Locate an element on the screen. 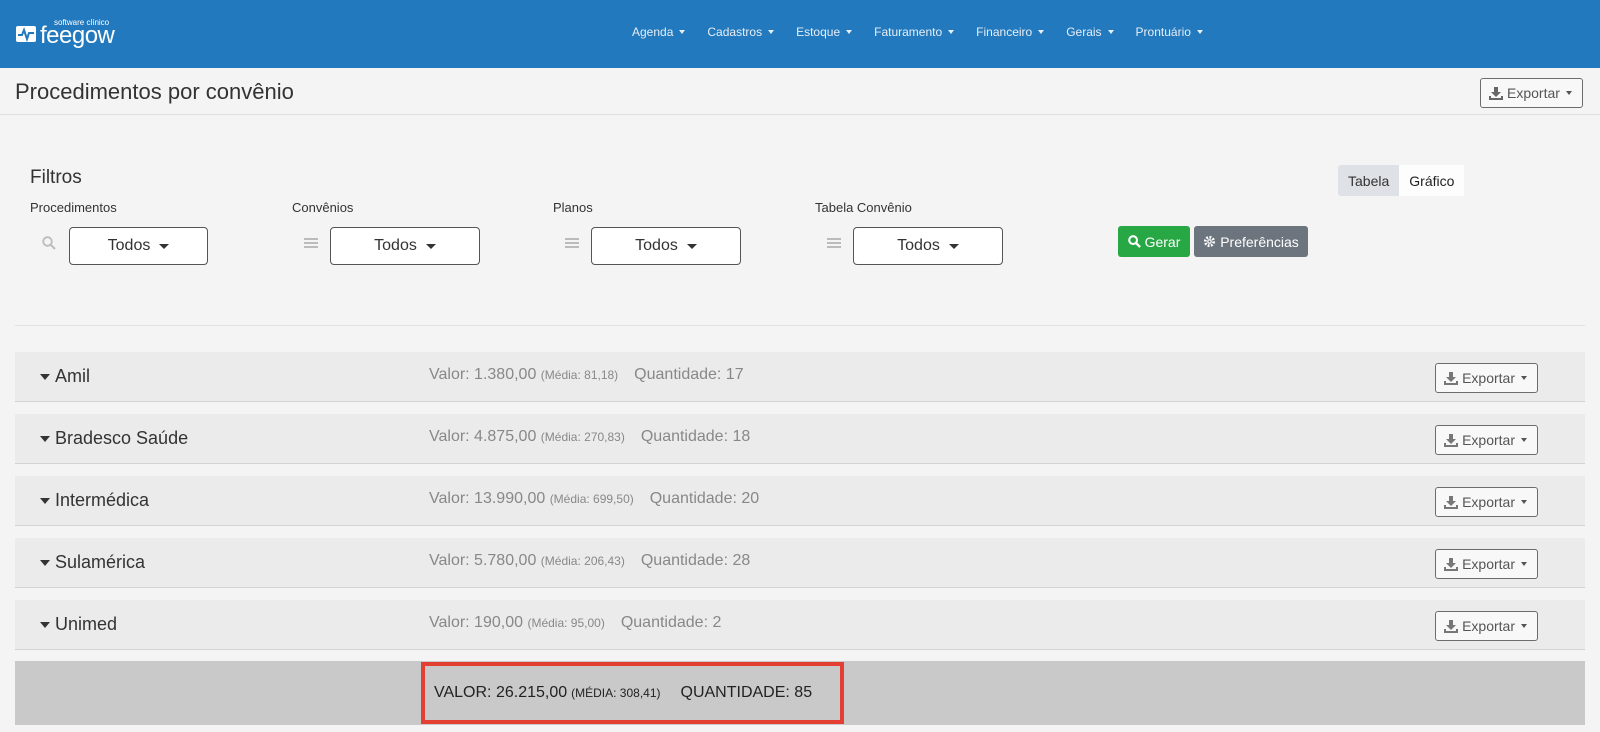  planos-select: Todos is located at coordinates (666, 246).